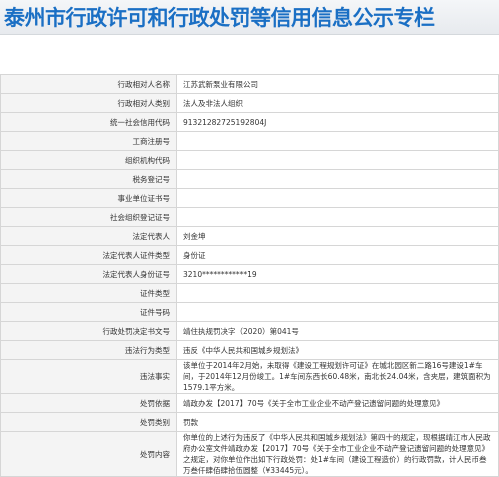 The width and height of the screenshot is (499, 477). I want to click on field-label: 行政相对人名称, so click(88, 84).